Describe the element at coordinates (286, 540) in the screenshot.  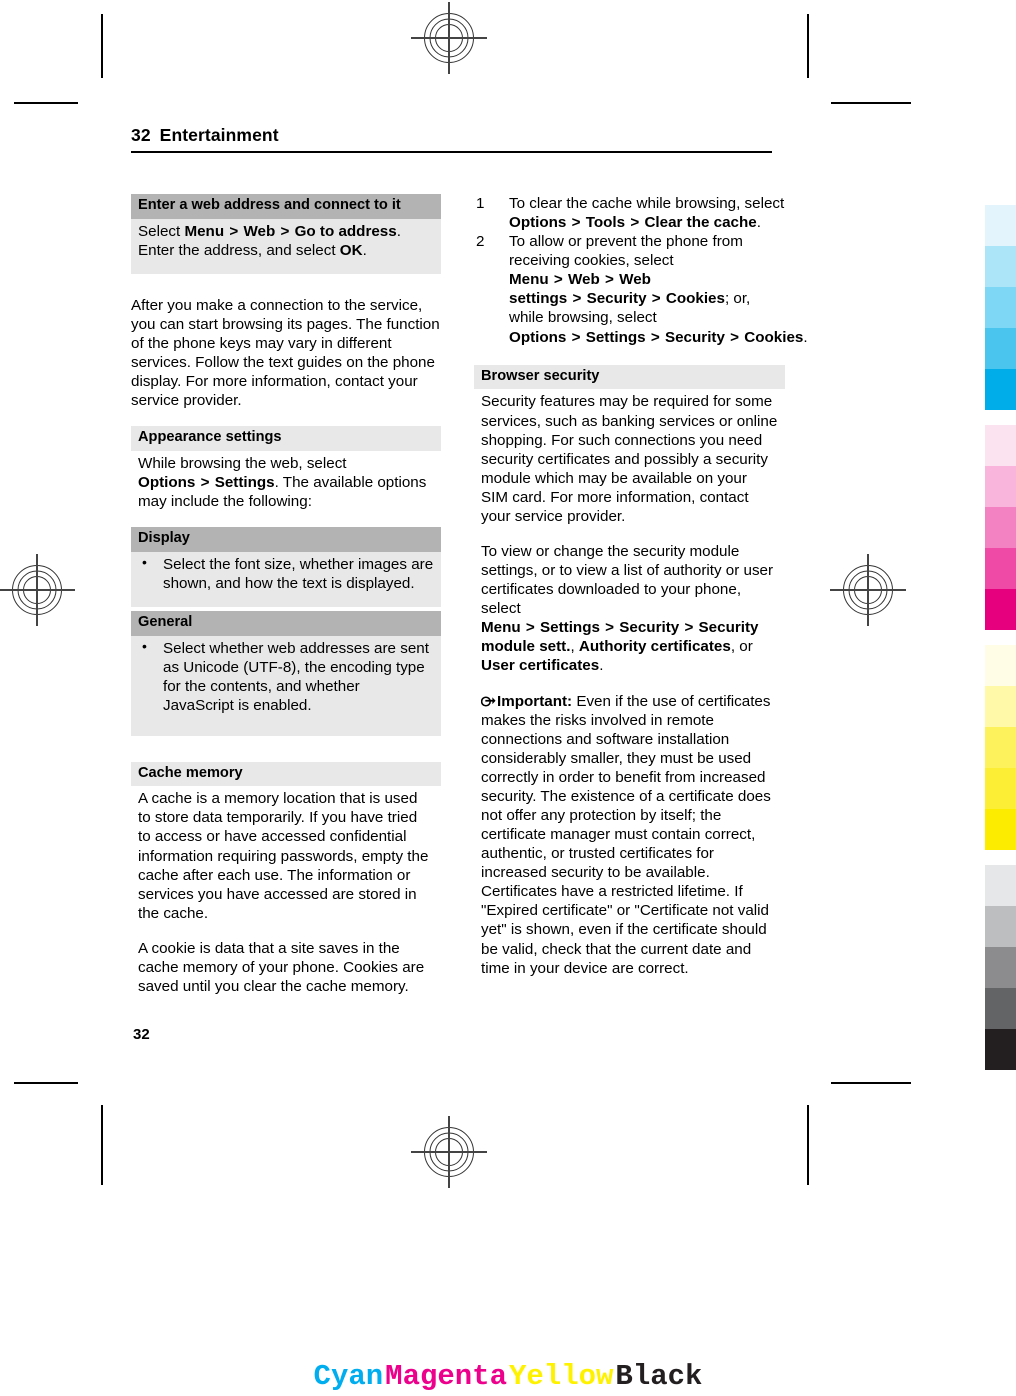
I see `section-title: Display` at that location.